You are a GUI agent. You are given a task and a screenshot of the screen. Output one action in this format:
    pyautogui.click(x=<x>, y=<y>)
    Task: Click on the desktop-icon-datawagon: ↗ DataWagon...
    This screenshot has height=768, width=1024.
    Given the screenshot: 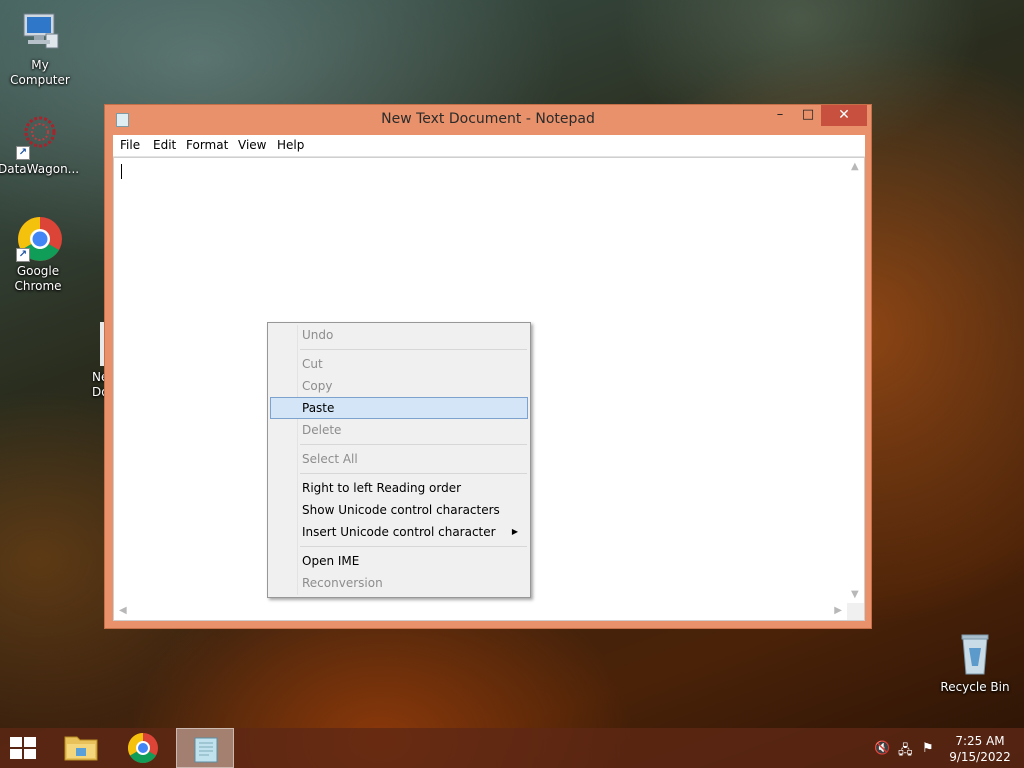 What is the action you would take?
    pyautogui.click(x=40, y=144)
    